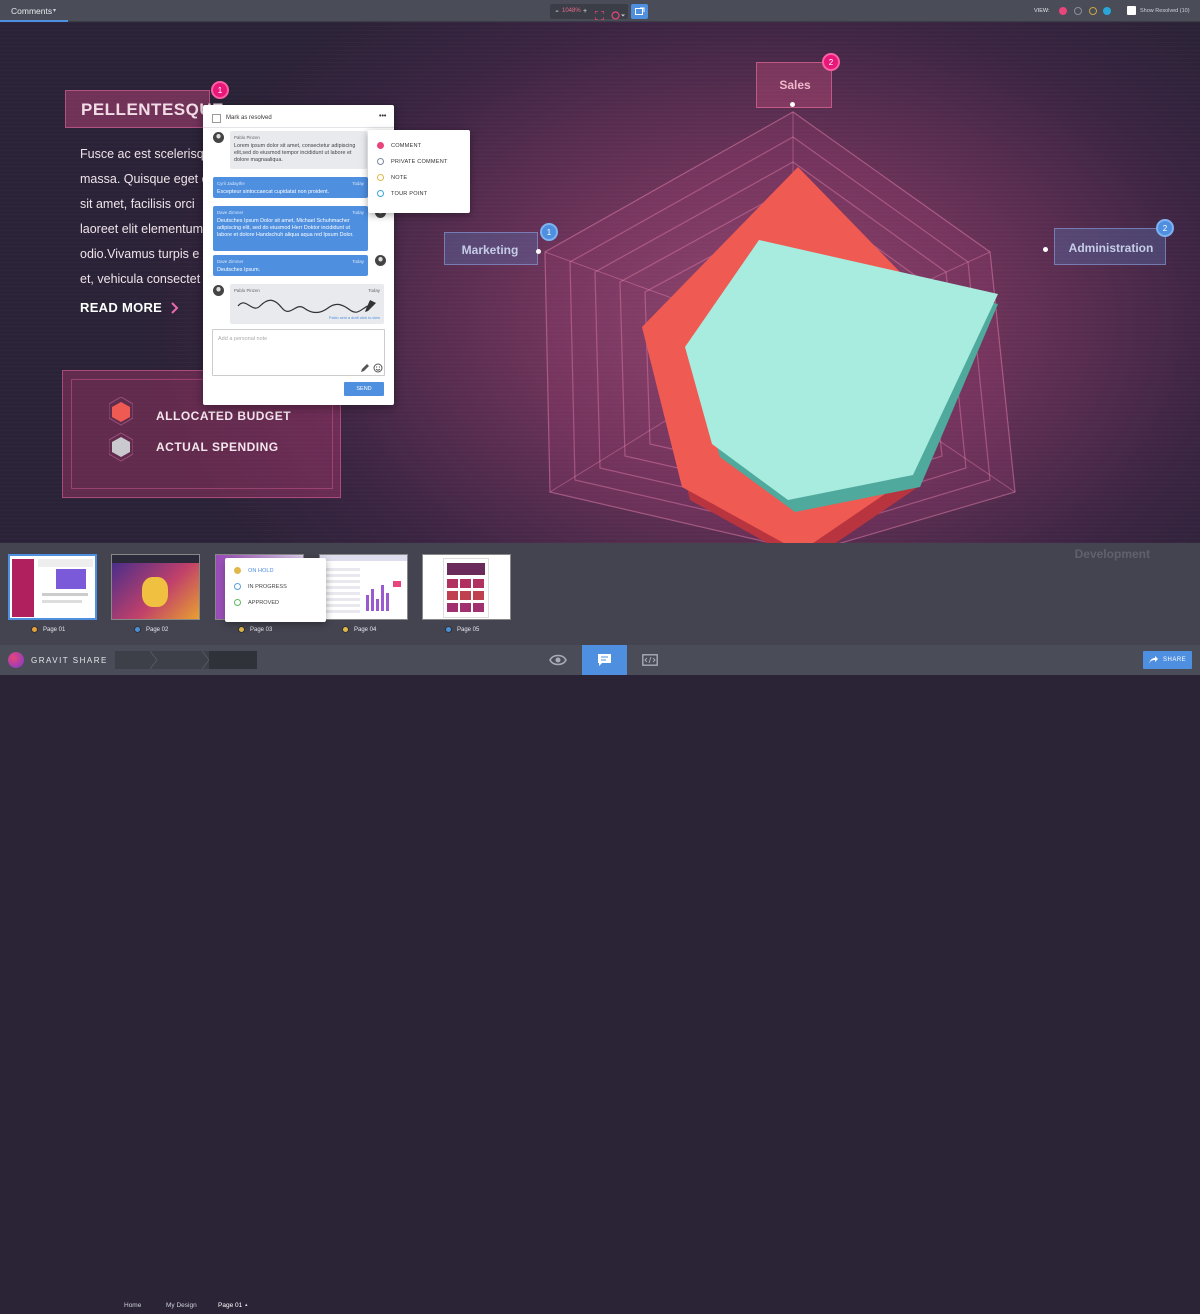 This screenshot has height=1314, width=1200. Describe the element at coordinates (181, 1305) in the screenshot. I see `breadcrumb-item: My Design` at that location.